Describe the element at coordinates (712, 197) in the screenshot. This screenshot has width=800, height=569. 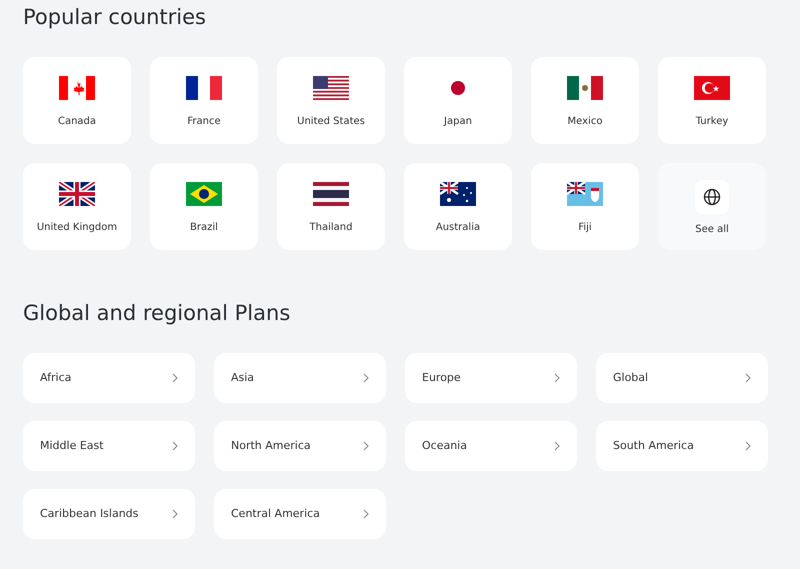
I see `globe-icon` at that location.